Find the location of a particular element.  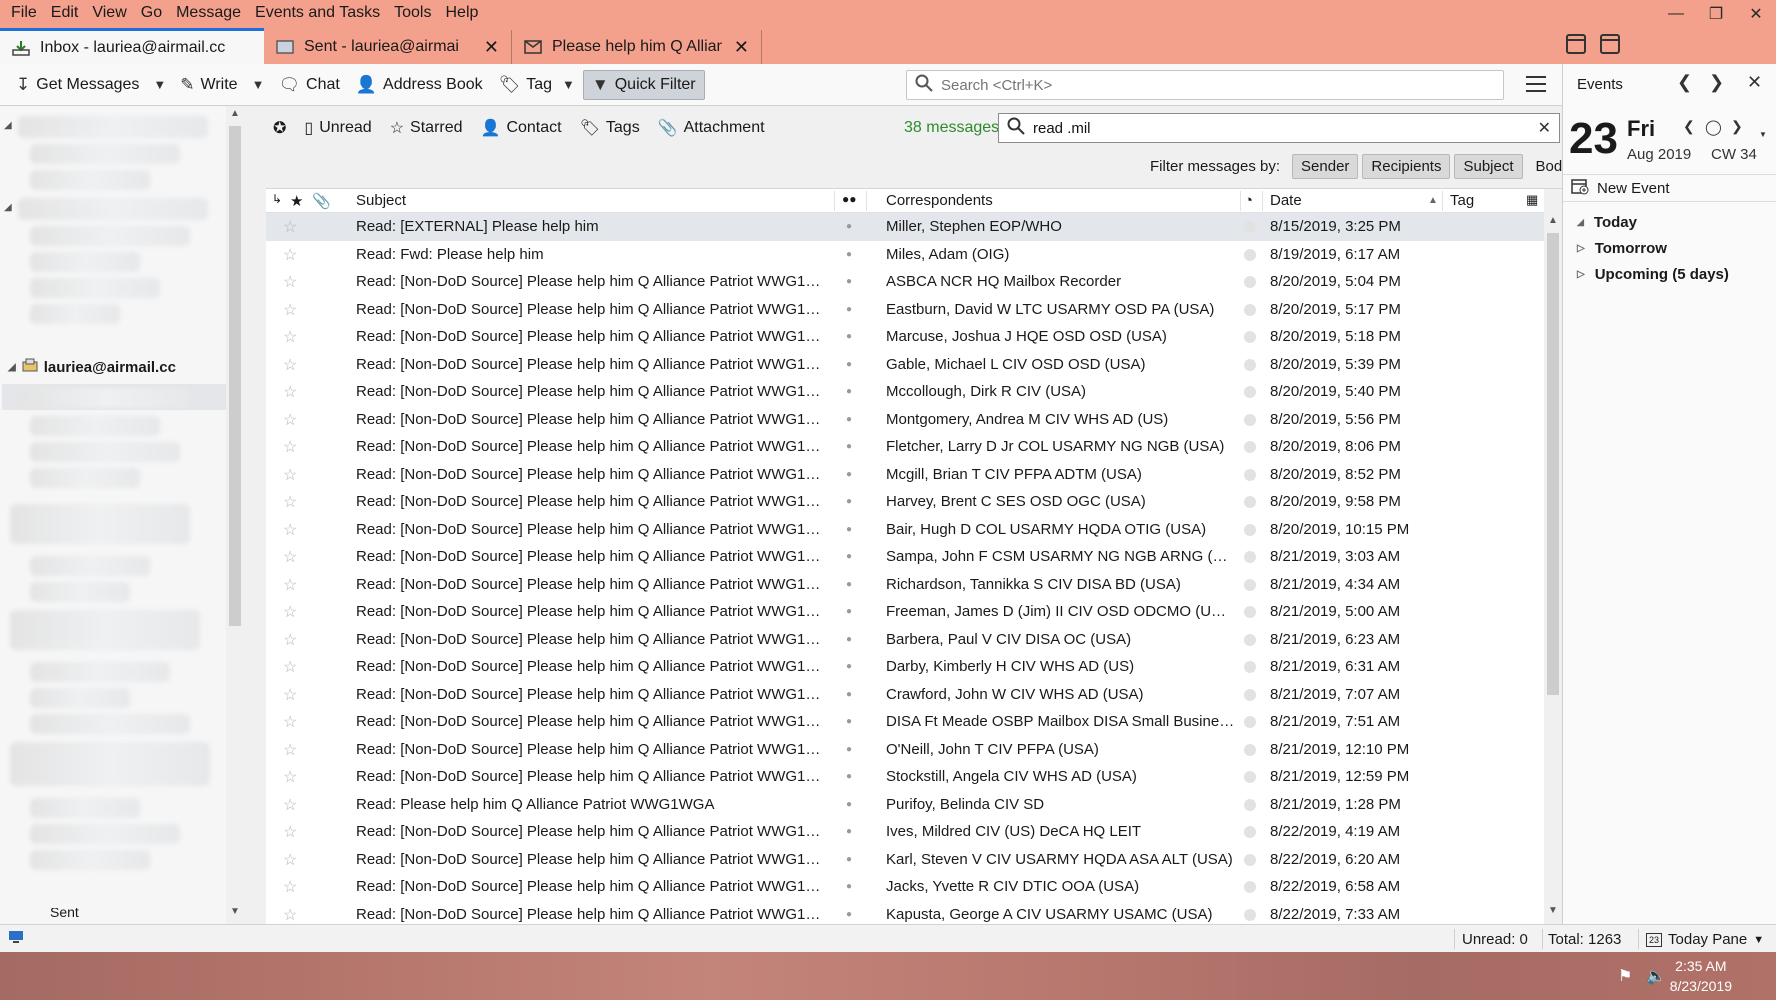

get-messages-dropdown-icon: ▼ is located at coordinates (159, 84).